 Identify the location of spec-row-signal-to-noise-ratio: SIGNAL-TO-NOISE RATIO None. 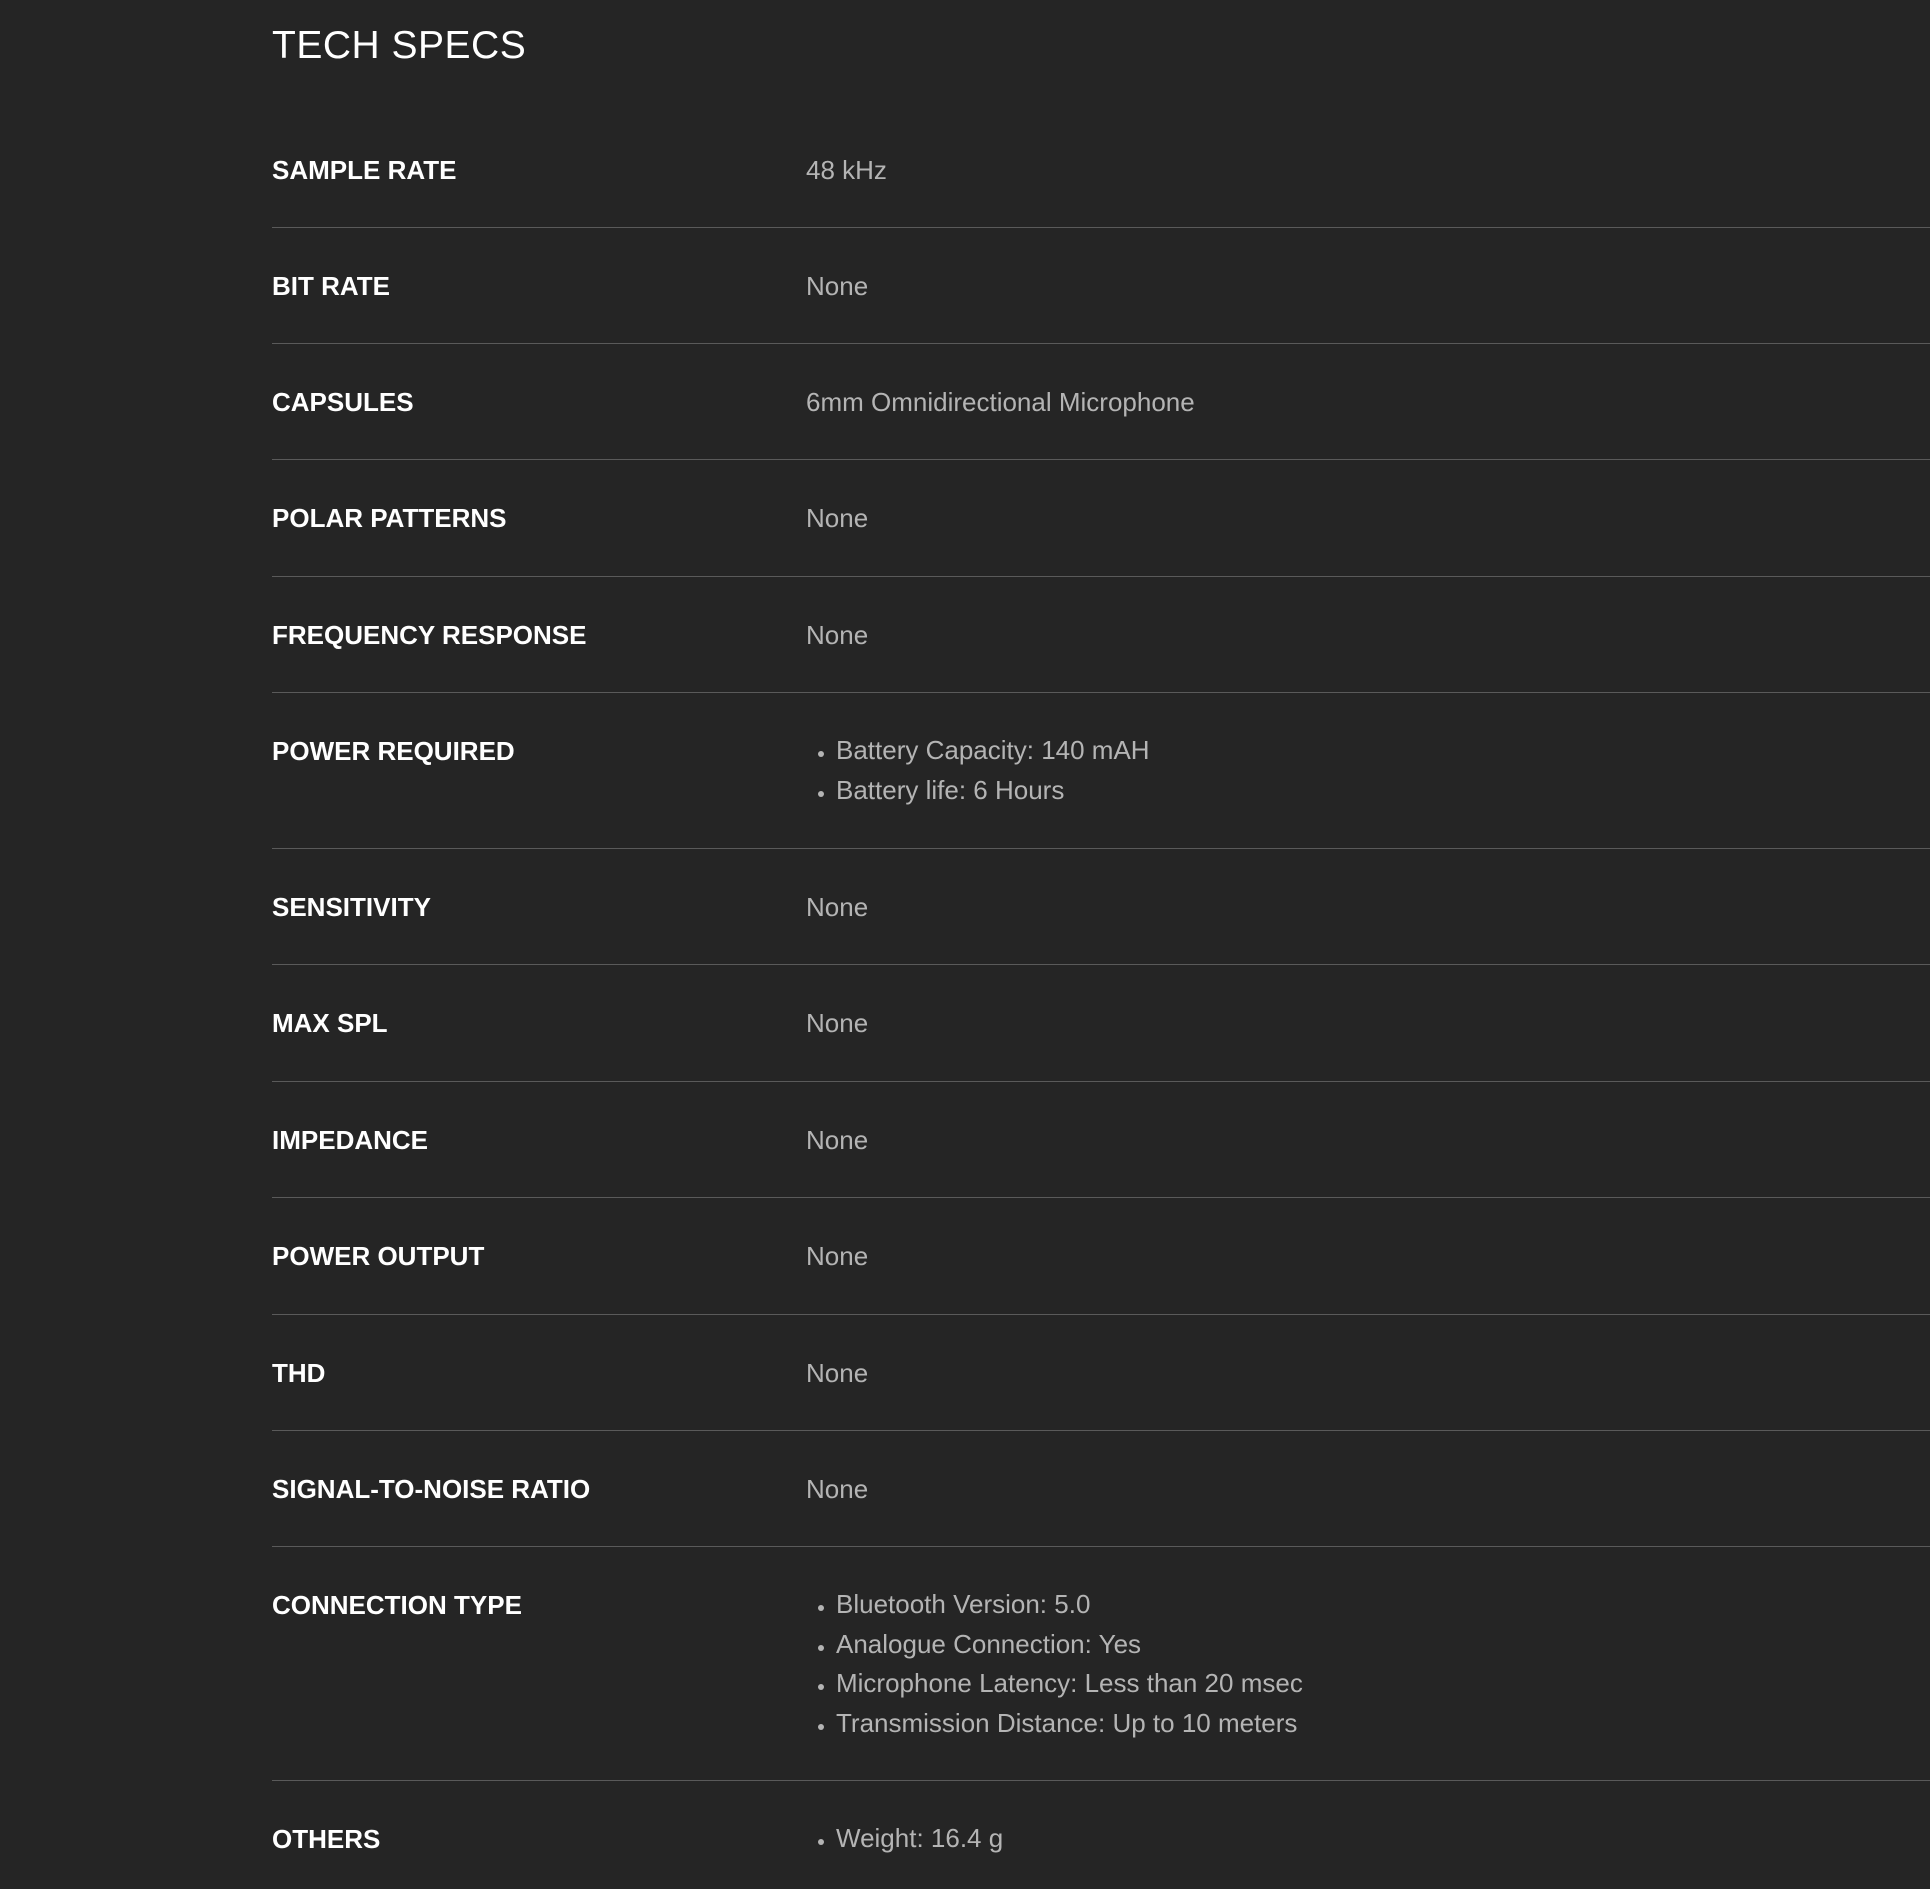
(1101, 1489).